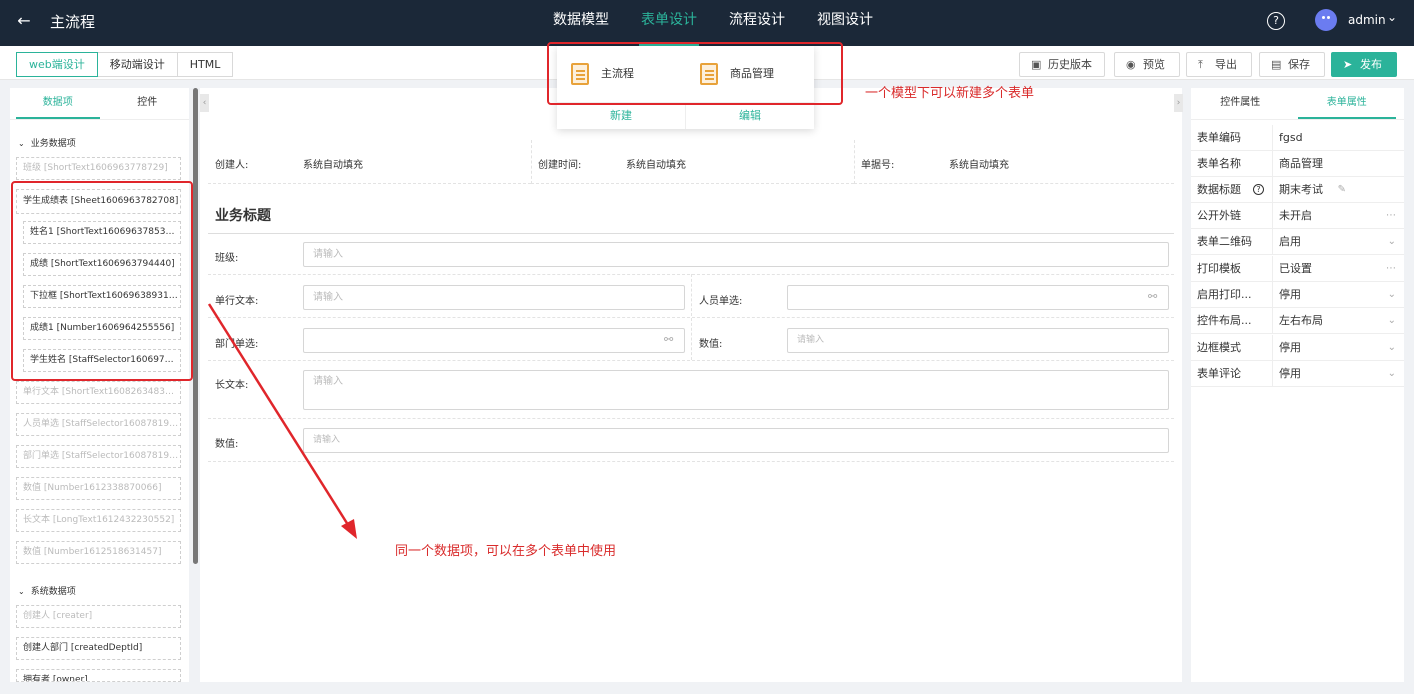 This screenshot has width=1414, height=694. I want to click on mode-web: web端设计, so click(57, 64).